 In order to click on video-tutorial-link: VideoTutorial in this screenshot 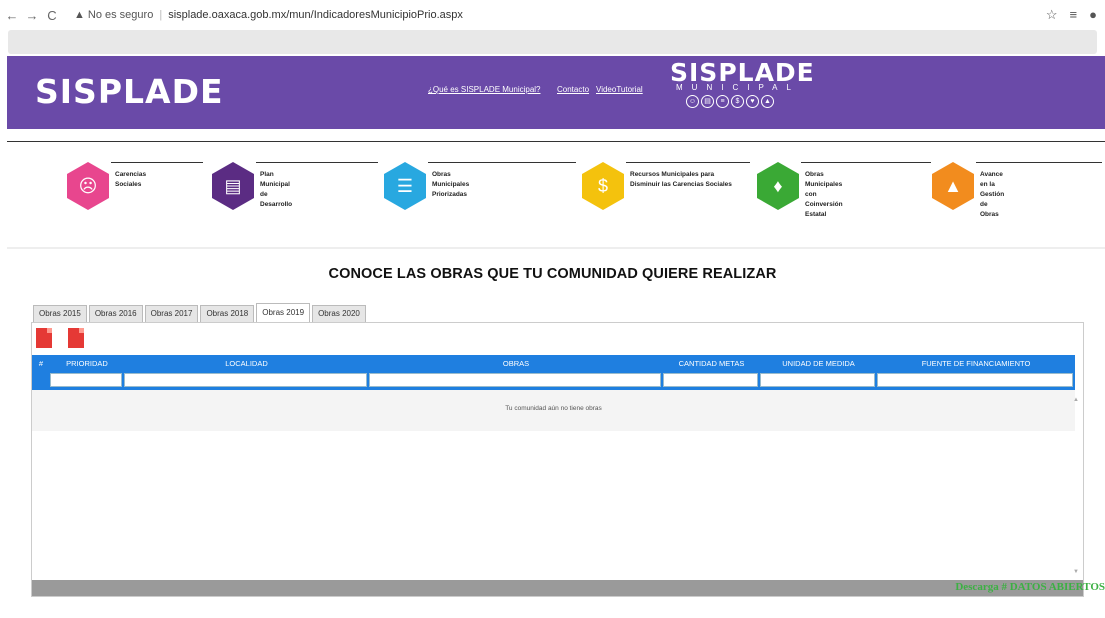, I will do `click(619, 89)`.